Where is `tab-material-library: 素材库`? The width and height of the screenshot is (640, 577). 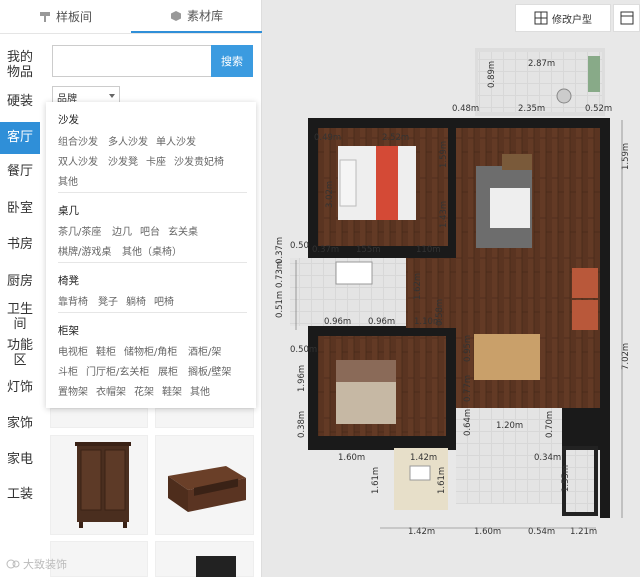
tab-material-library: 素材库 is located at coordinates (196, 16).